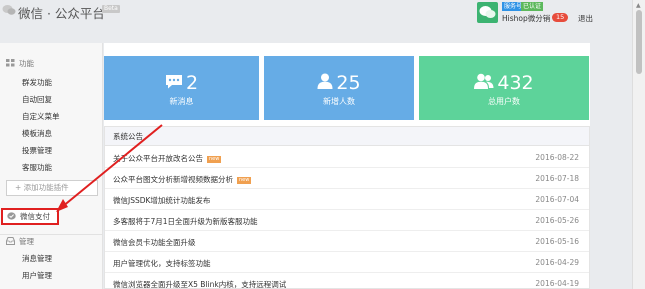  I want to click on sidebar-item-template-message: 模板消息, so click(37, 133).